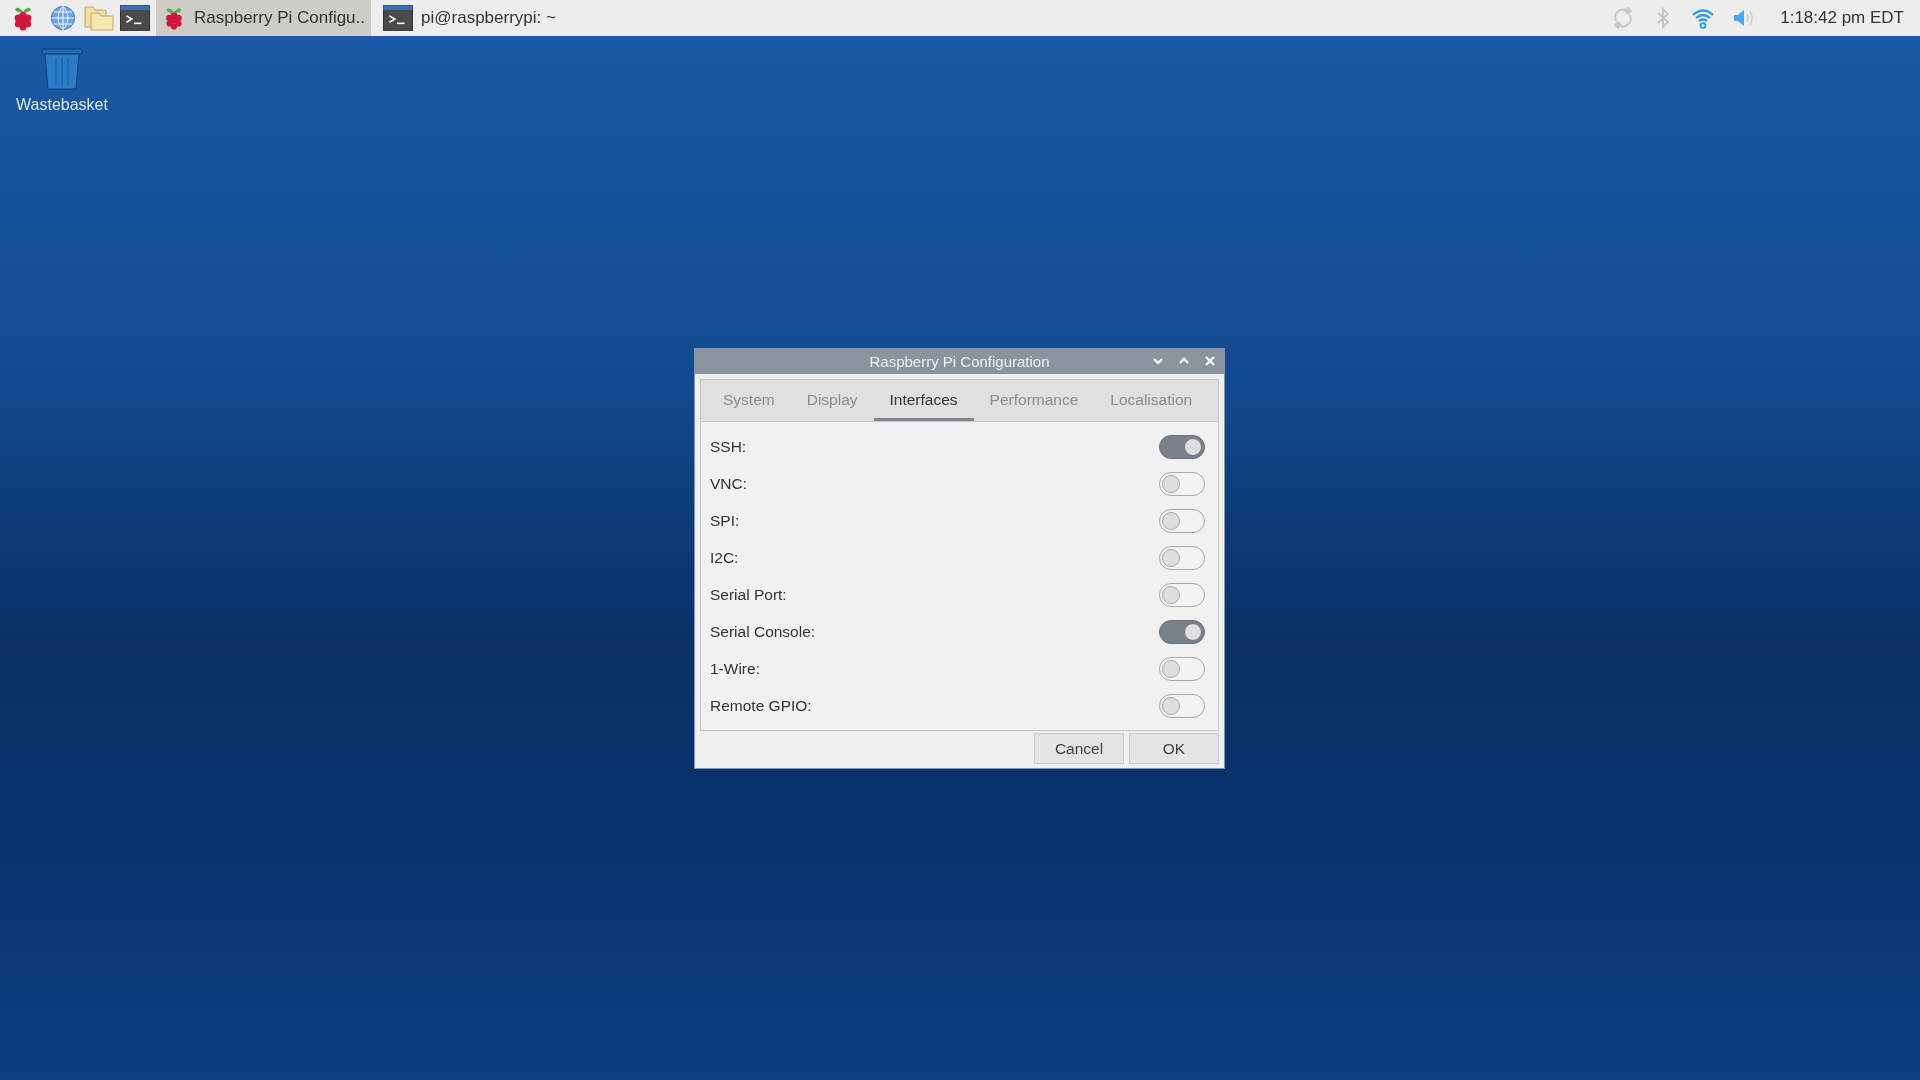 This screenshot has height=1080, width=1920. What do you see at coordinates (748, 594) in the screenshot?
I see `setting-label: Serial Port:` at bounding box center [748, 594].